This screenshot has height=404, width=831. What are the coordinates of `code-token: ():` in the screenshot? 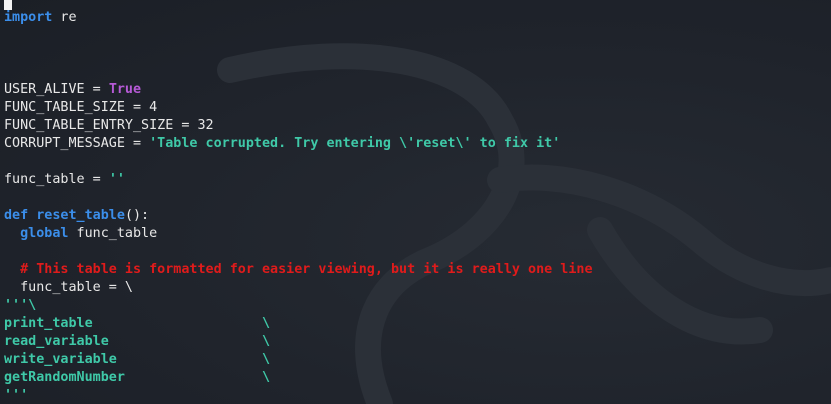 It's located at (137, 215).